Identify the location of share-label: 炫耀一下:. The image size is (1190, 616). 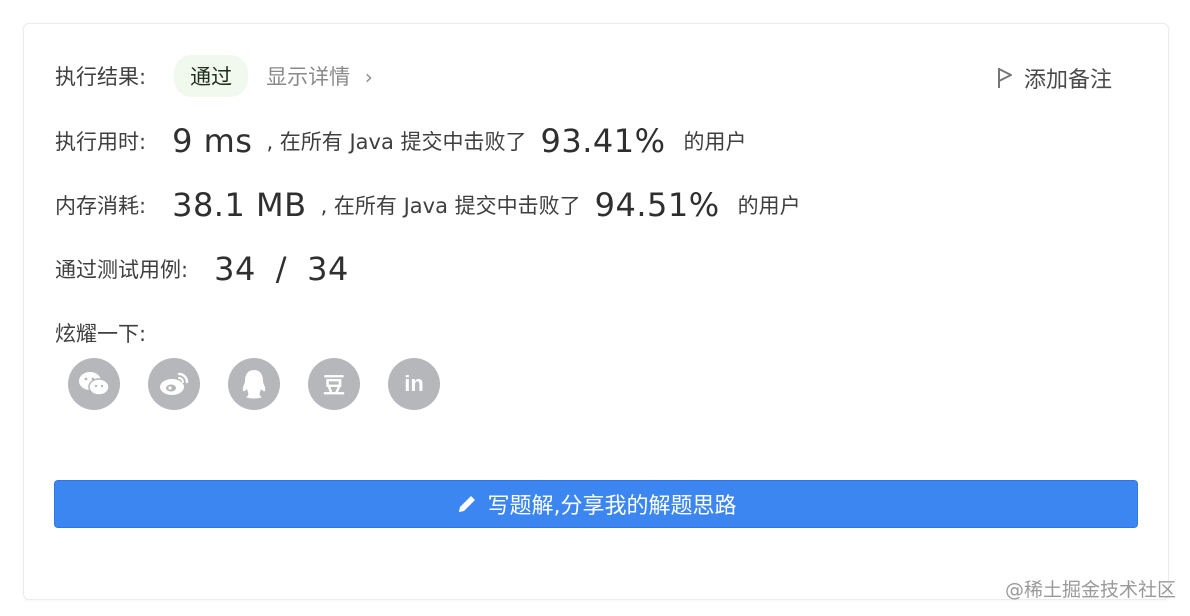
(101, 334).